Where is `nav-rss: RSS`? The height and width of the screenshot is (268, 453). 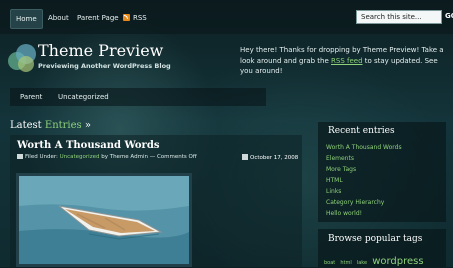 nav-rss: RSS is located at coordinates (135, 18).